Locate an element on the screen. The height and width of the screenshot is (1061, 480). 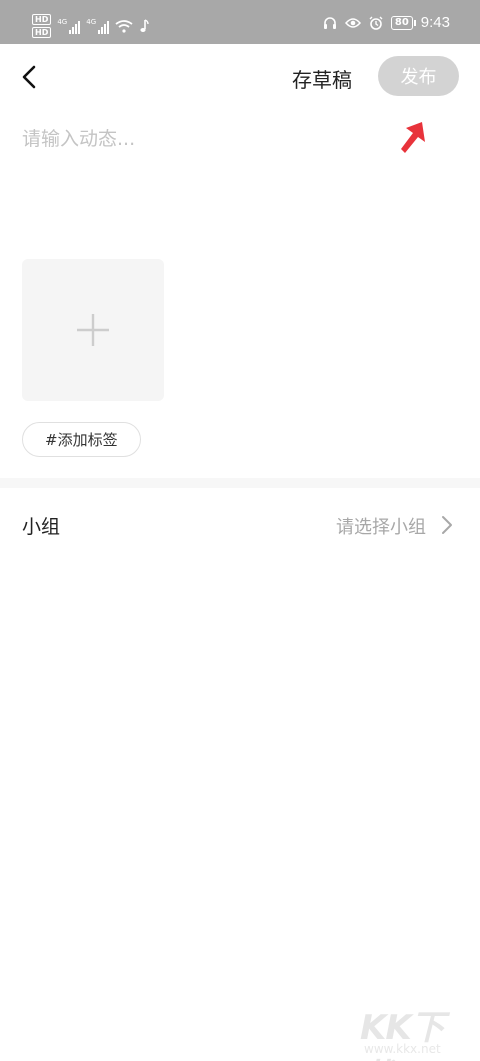
add-tag-button: #添加标签 is located at coordinates (81, 439).